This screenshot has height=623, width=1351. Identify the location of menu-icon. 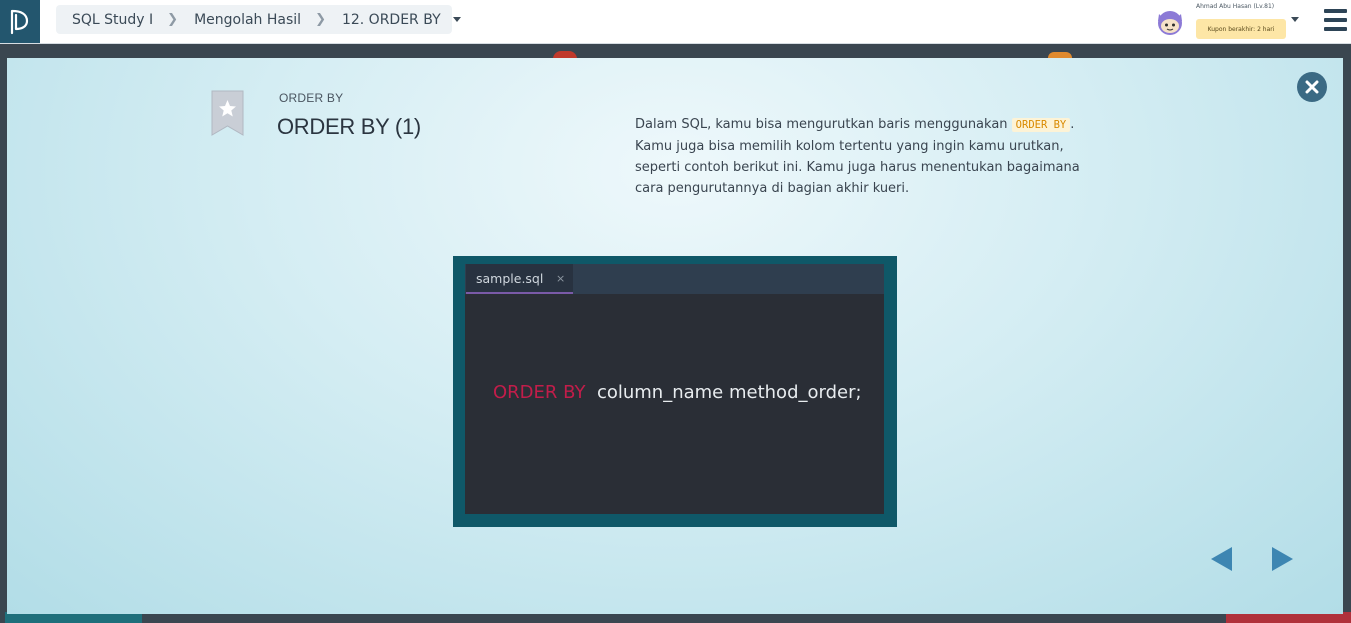
(1335, 20).